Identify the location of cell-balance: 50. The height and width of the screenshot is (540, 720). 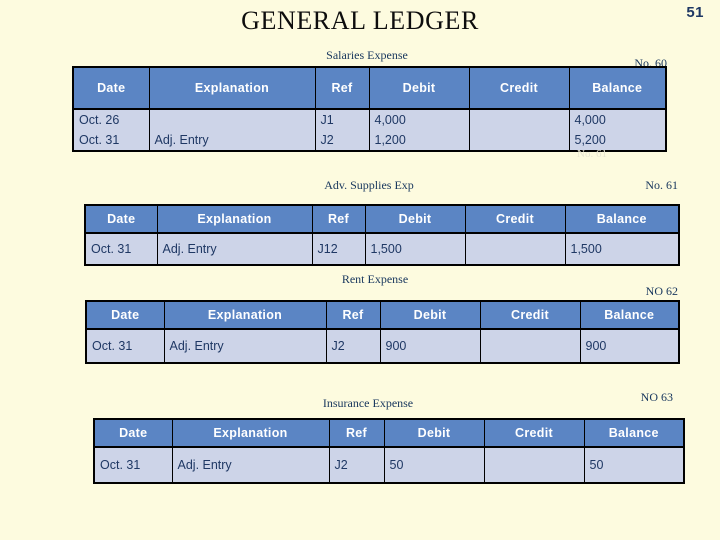
(634, 465).